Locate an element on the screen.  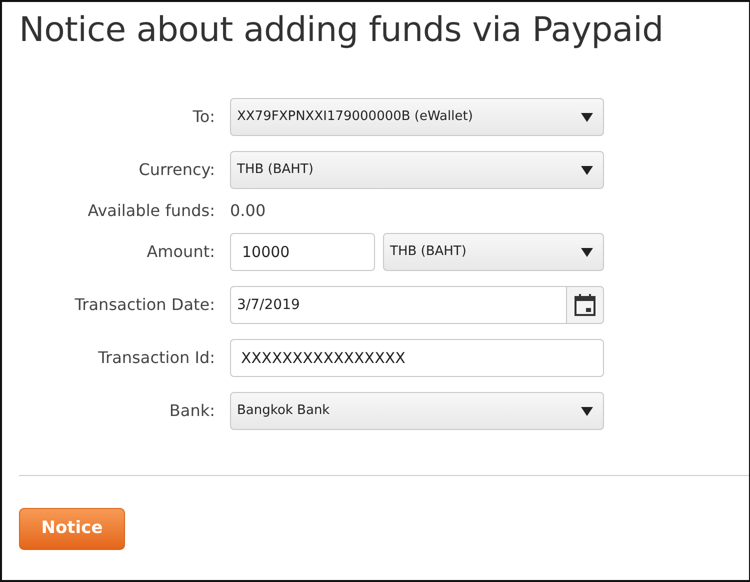
field-label: Transaction Date: is located at coordinates (145, 305).